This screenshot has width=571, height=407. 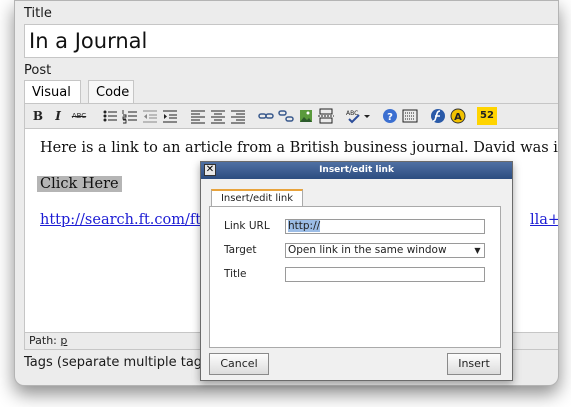 What do you see at coordinates (63, 340) in the screenshot?
I see `path-value: p` at bounding box center [63, 340].